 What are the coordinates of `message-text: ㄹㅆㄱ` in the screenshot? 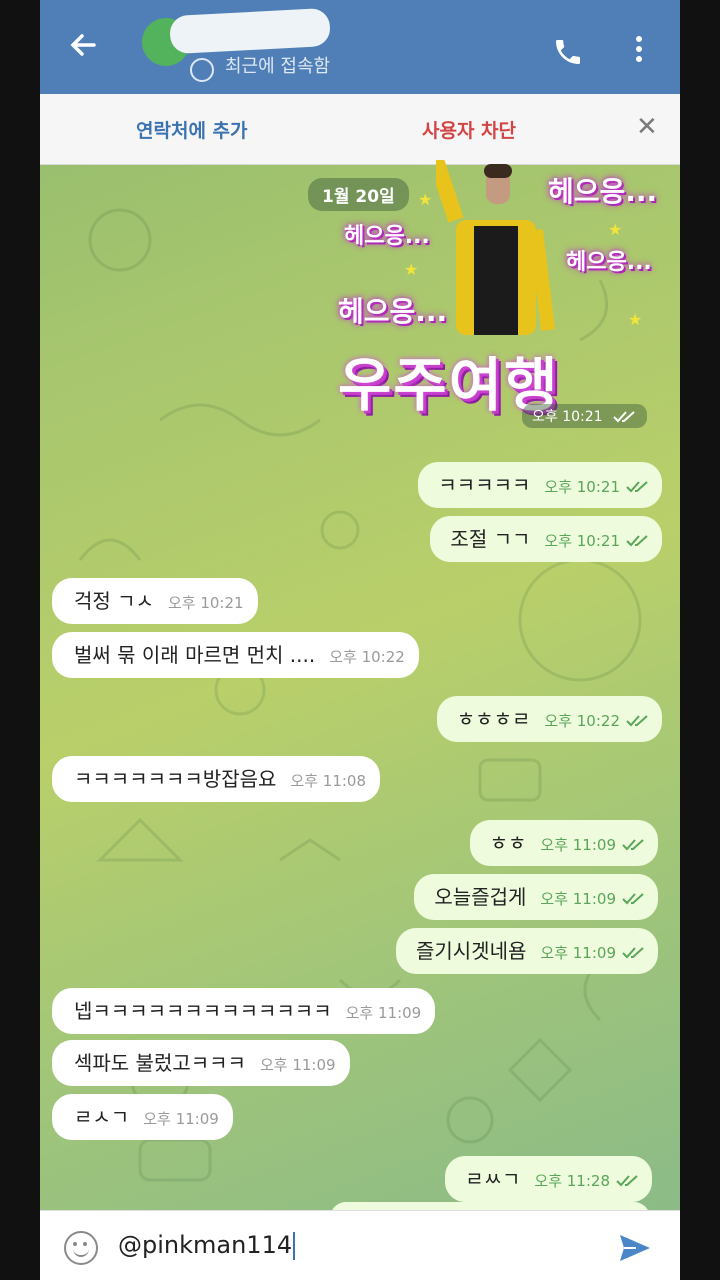 It's located at (493, 1179).